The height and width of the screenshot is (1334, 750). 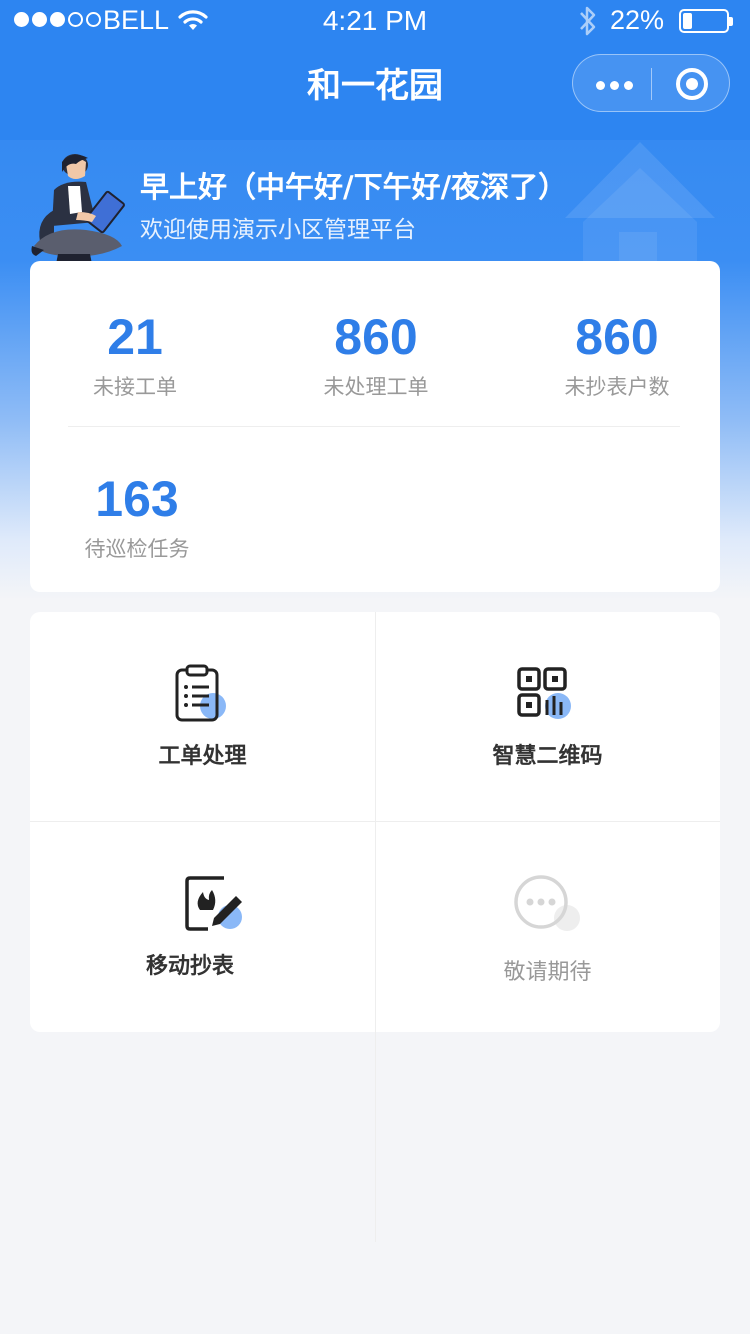 I want to click on stat-value: 21, so click(x=135, y=337).